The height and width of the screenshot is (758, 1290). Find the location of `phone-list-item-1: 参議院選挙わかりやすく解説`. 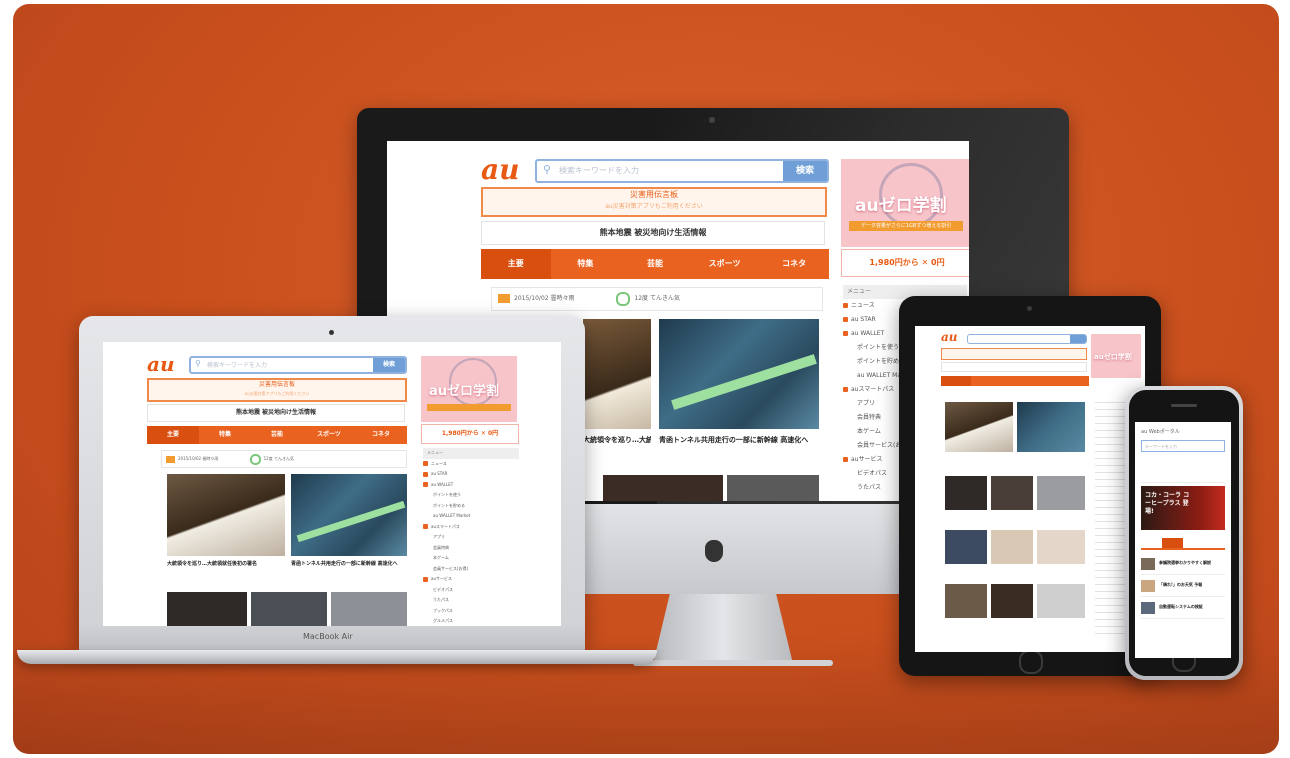

phone-list-item-1: 参議院選挙わかりやすく解説 is located at coordinates (1183, 565).